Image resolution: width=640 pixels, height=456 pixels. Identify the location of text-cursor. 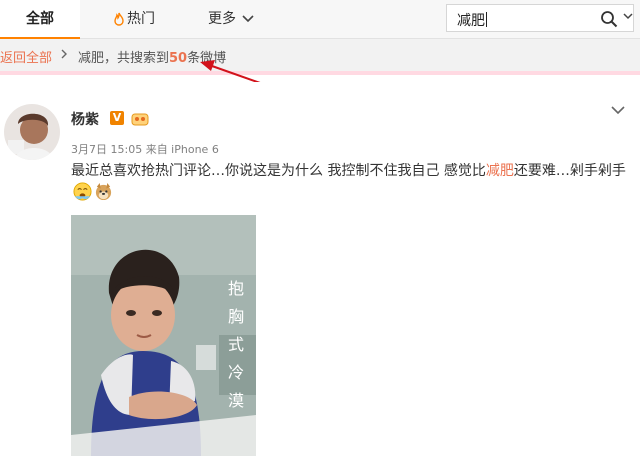
(486, 19).